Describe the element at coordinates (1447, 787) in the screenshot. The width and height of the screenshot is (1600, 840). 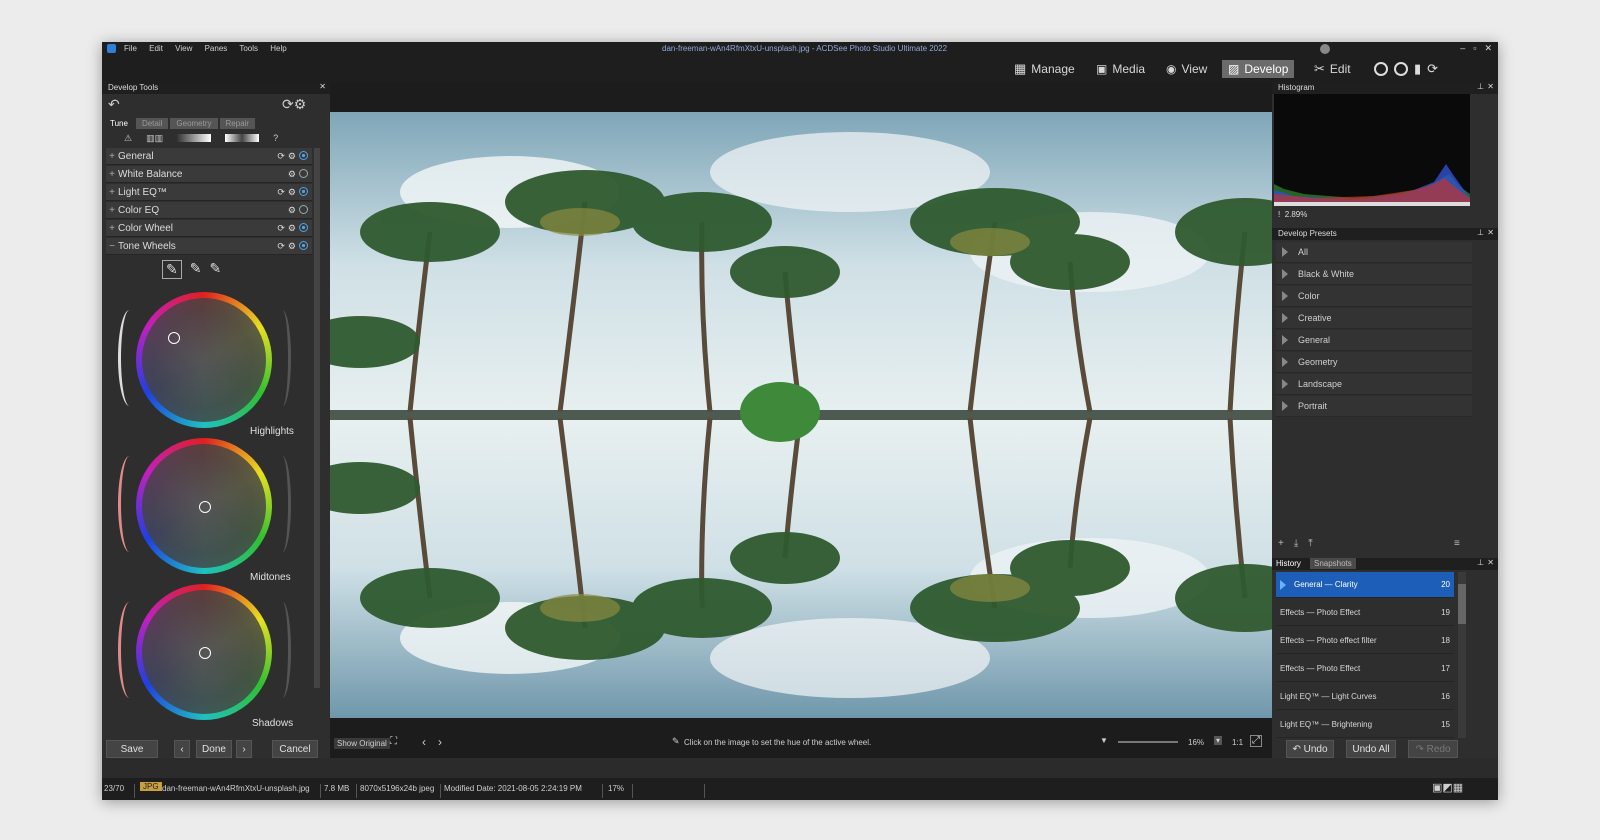
I see `view-mode-icons: ▣◩▦` at that location.